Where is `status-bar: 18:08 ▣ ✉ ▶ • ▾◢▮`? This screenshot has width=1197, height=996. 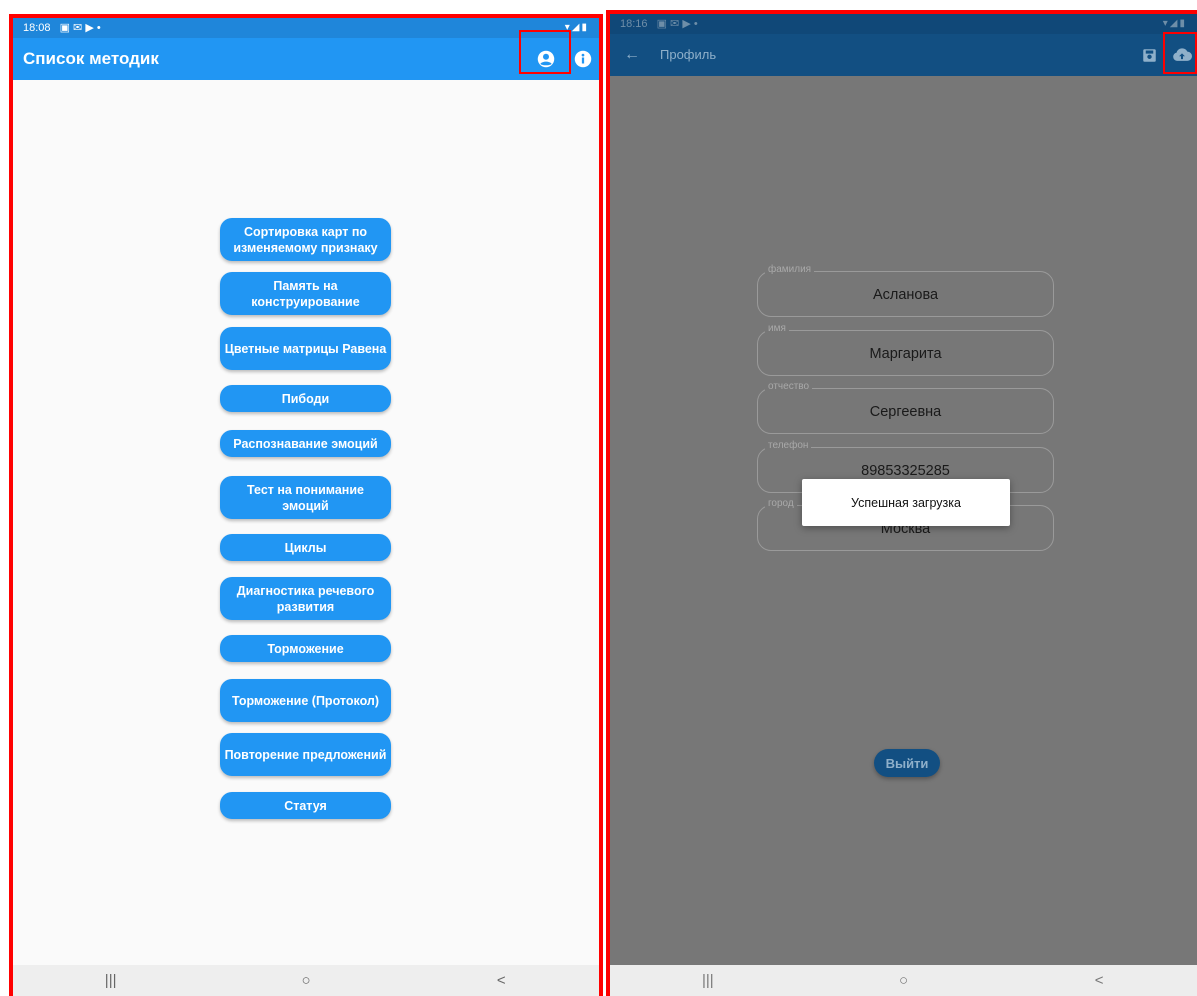
status-bar: 18:08 ▣ ✉ ▶ • ▾◢▮ is located at coordinates (306, 28).